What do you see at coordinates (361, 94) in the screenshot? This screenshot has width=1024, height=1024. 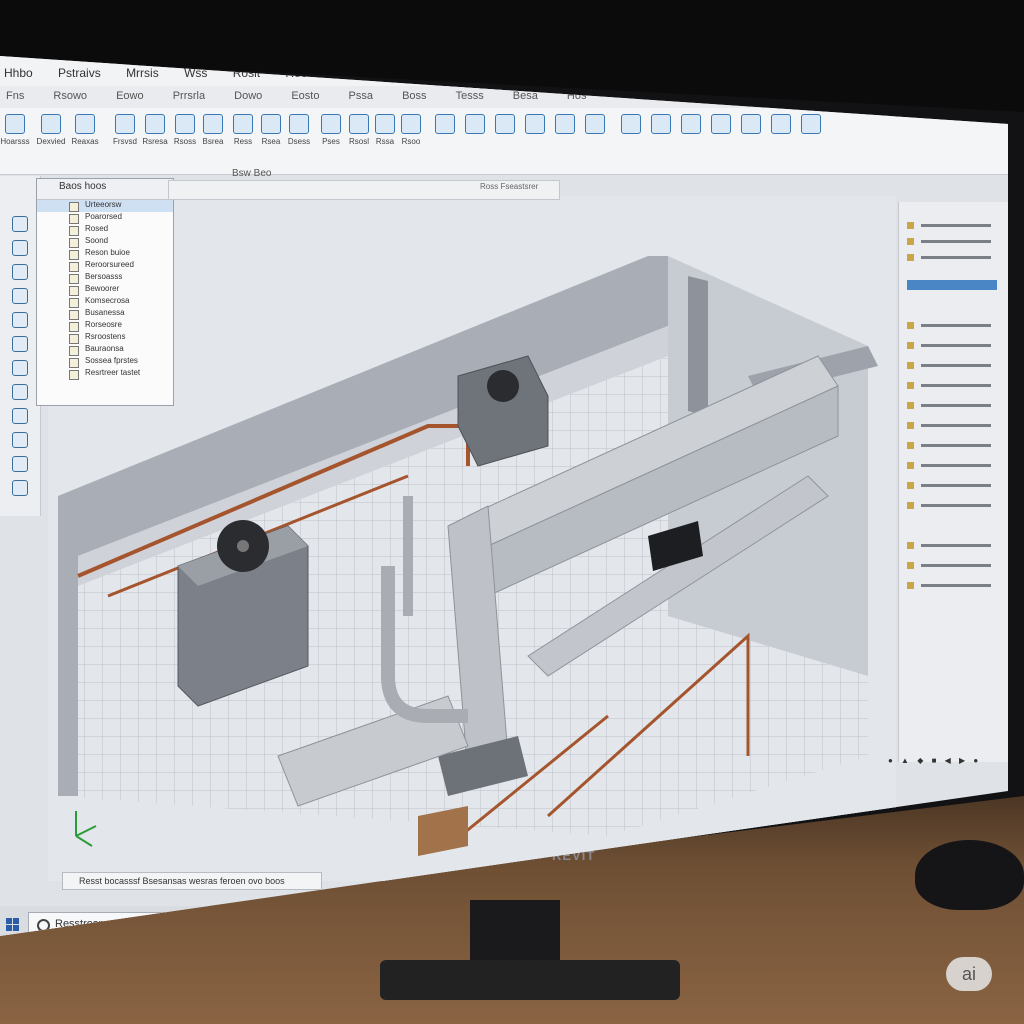 I see `ribbon-tab: Pssa` at bounding box center [361, 94].